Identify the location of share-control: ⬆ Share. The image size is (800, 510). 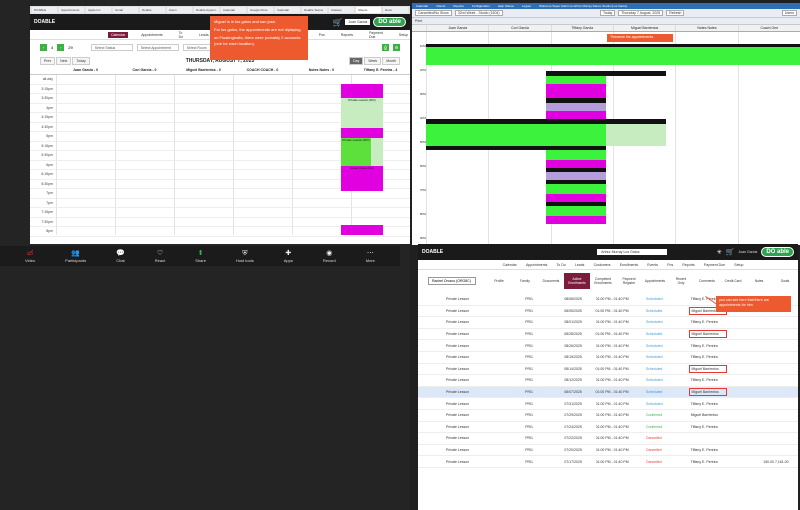
(200, 256).